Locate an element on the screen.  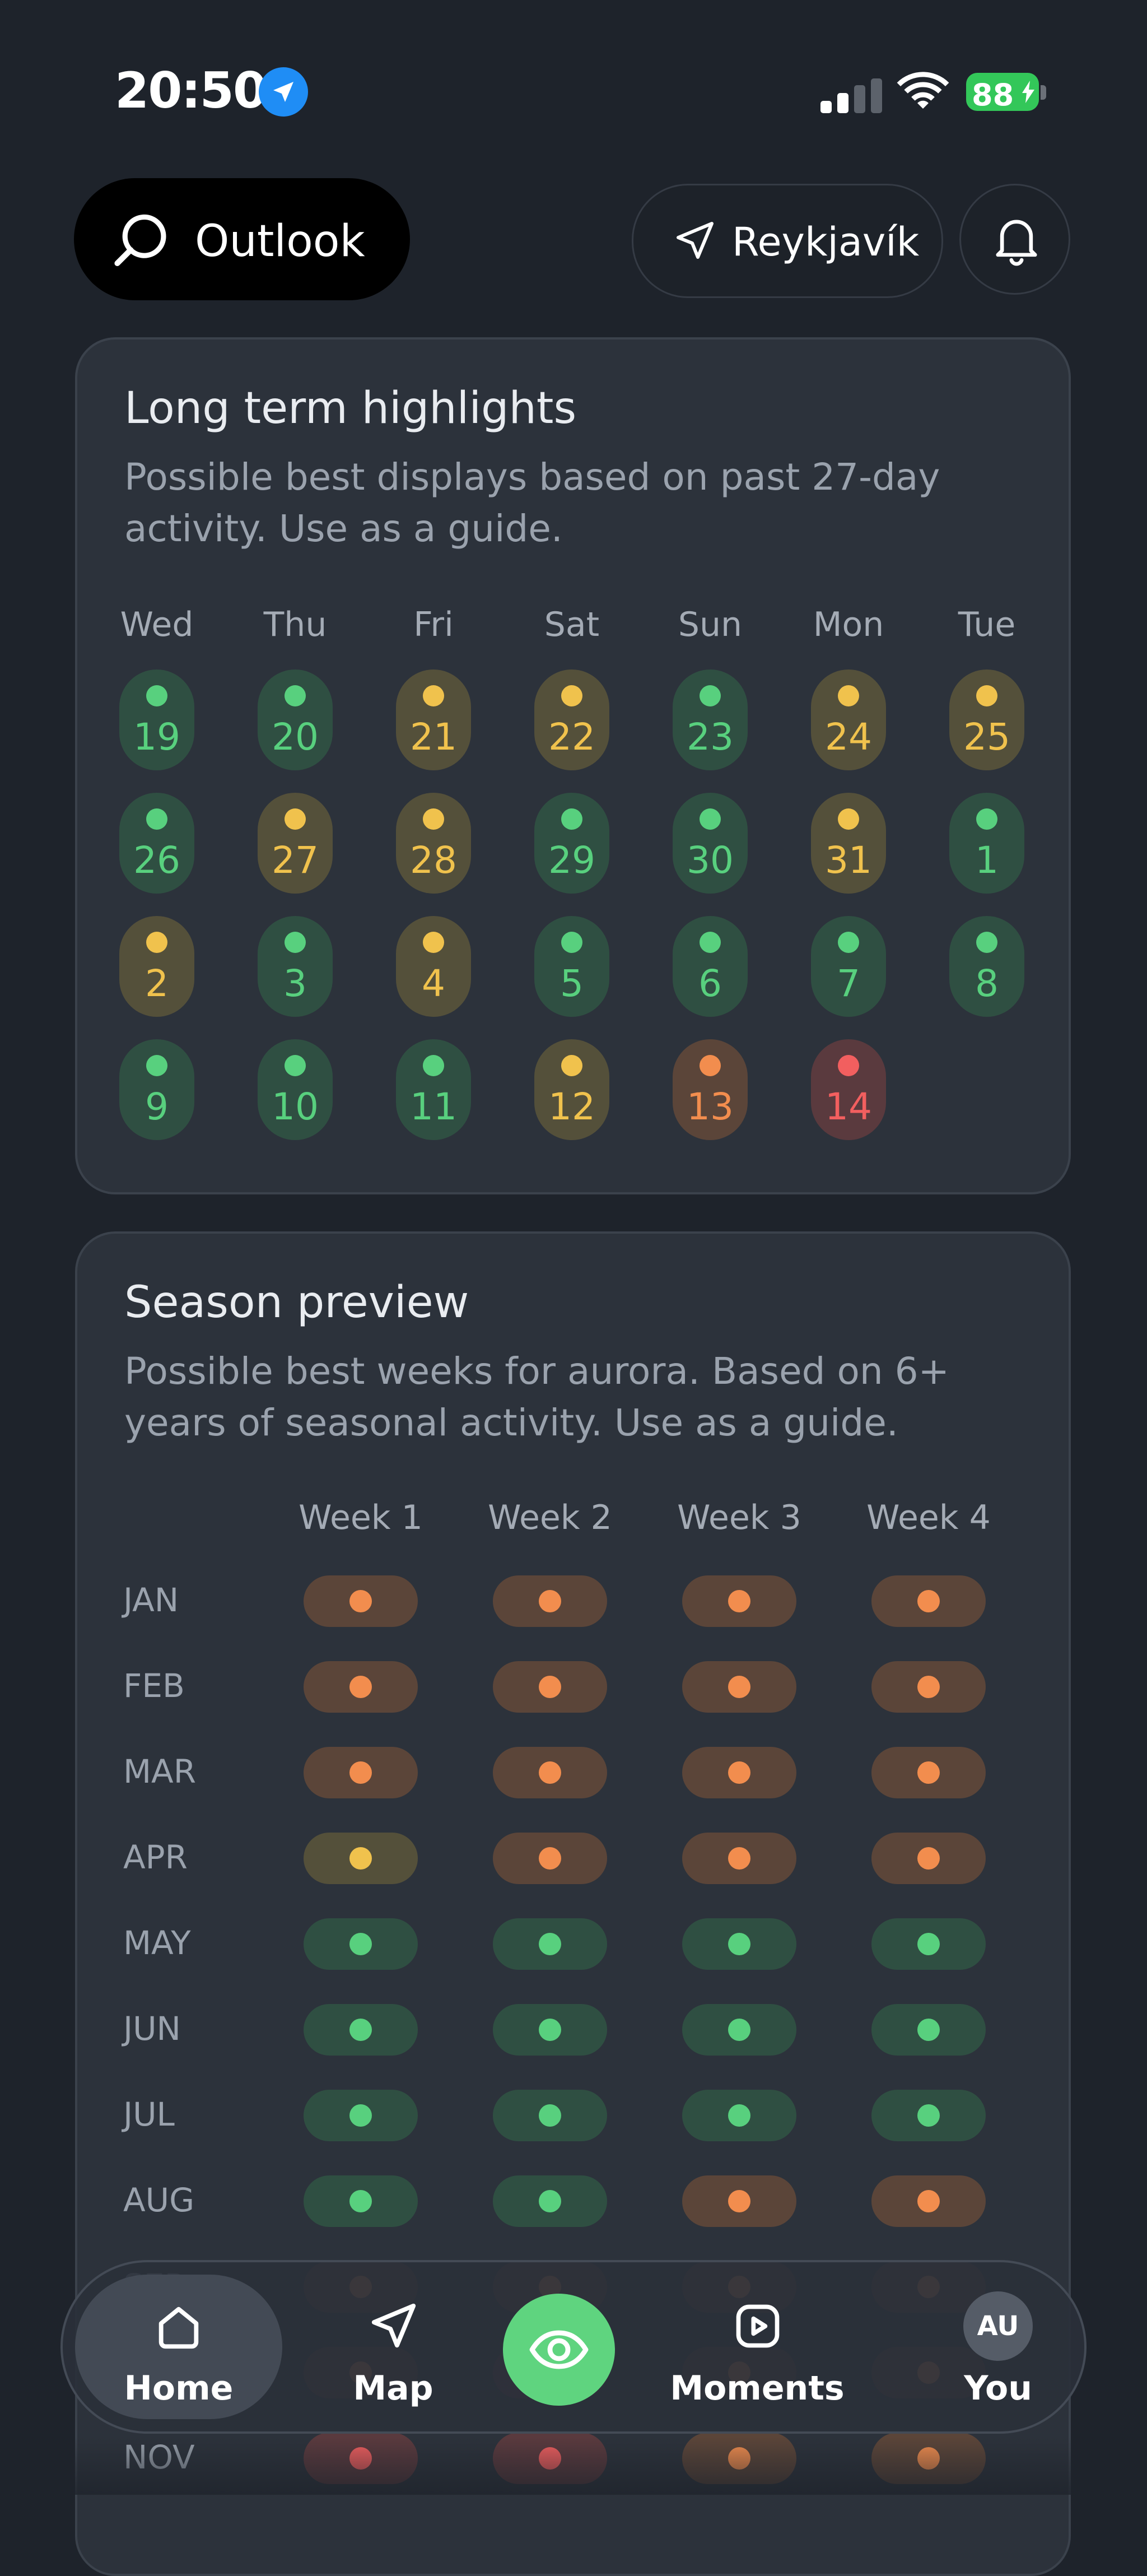
calendar-day: 30 is located at coordinates (710, 843).